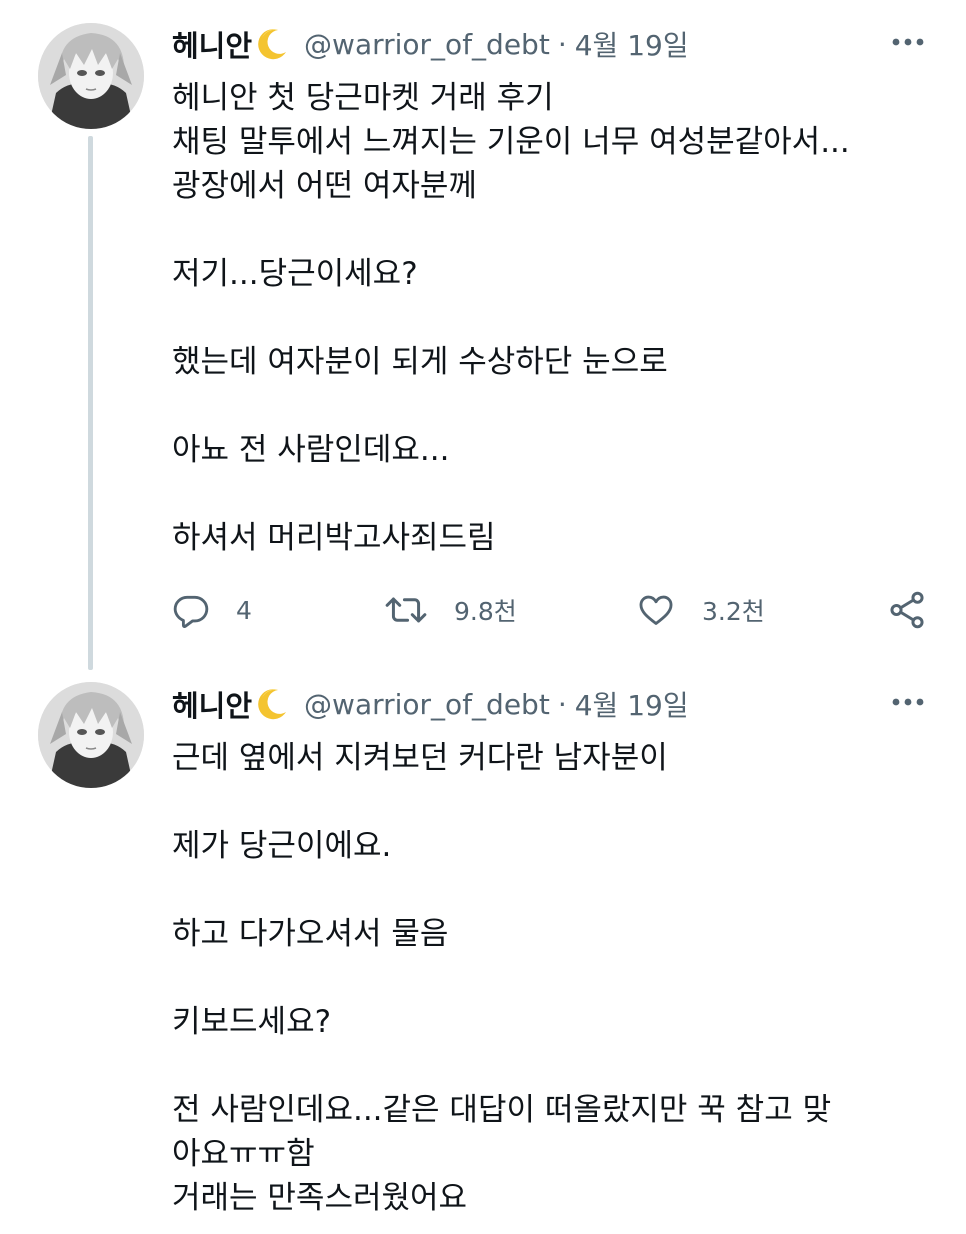 Image resolution: width=966 pixels, height=1234 pixels. I want to click on share-button, so click(907, 610).